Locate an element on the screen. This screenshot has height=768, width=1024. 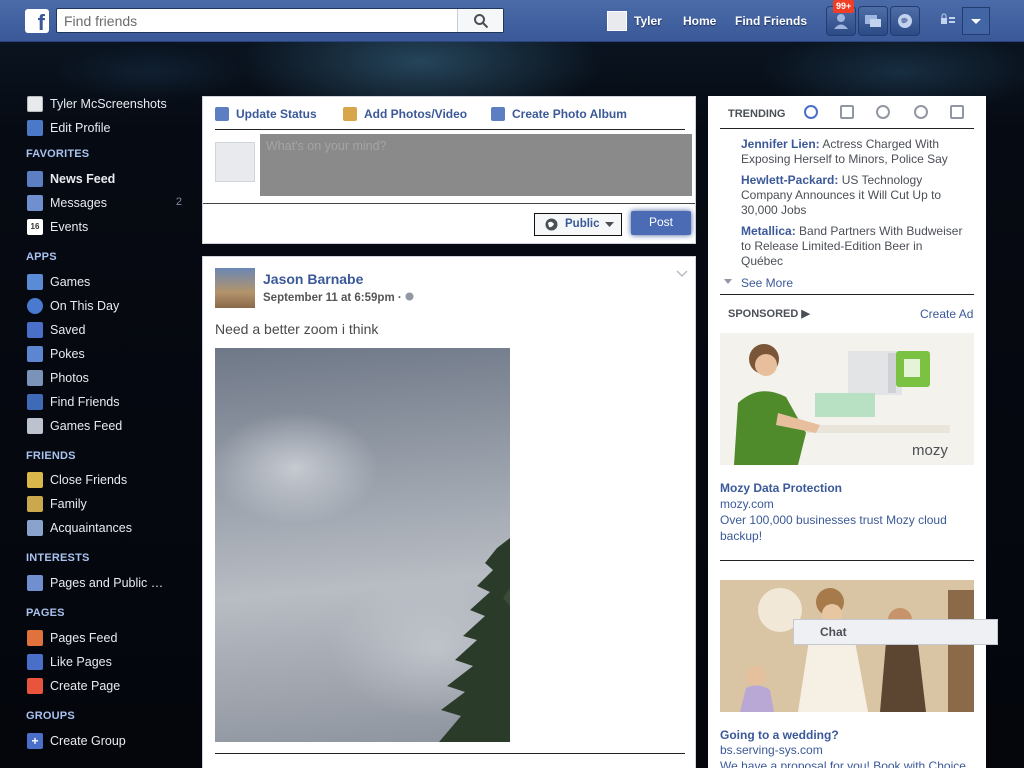
nav-games-feed: Games Feed is located at coordinates (112, 427).